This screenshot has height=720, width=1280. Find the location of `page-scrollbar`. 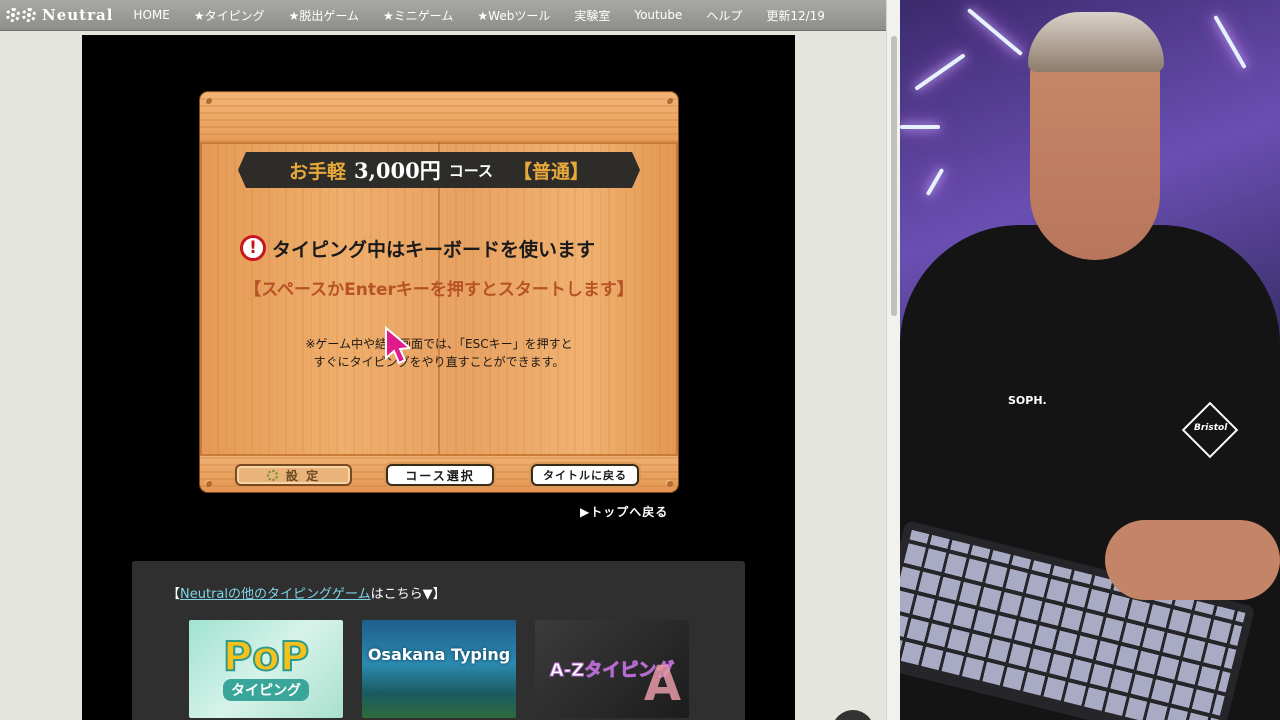

page-scrollbar is located at coordinates (893, 360).